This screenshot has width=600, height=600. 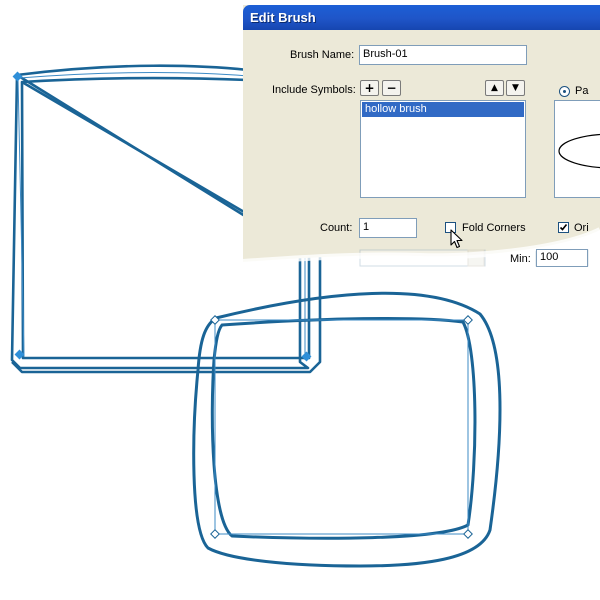 I want to click on brush-preview, so click(x=577, y=149).